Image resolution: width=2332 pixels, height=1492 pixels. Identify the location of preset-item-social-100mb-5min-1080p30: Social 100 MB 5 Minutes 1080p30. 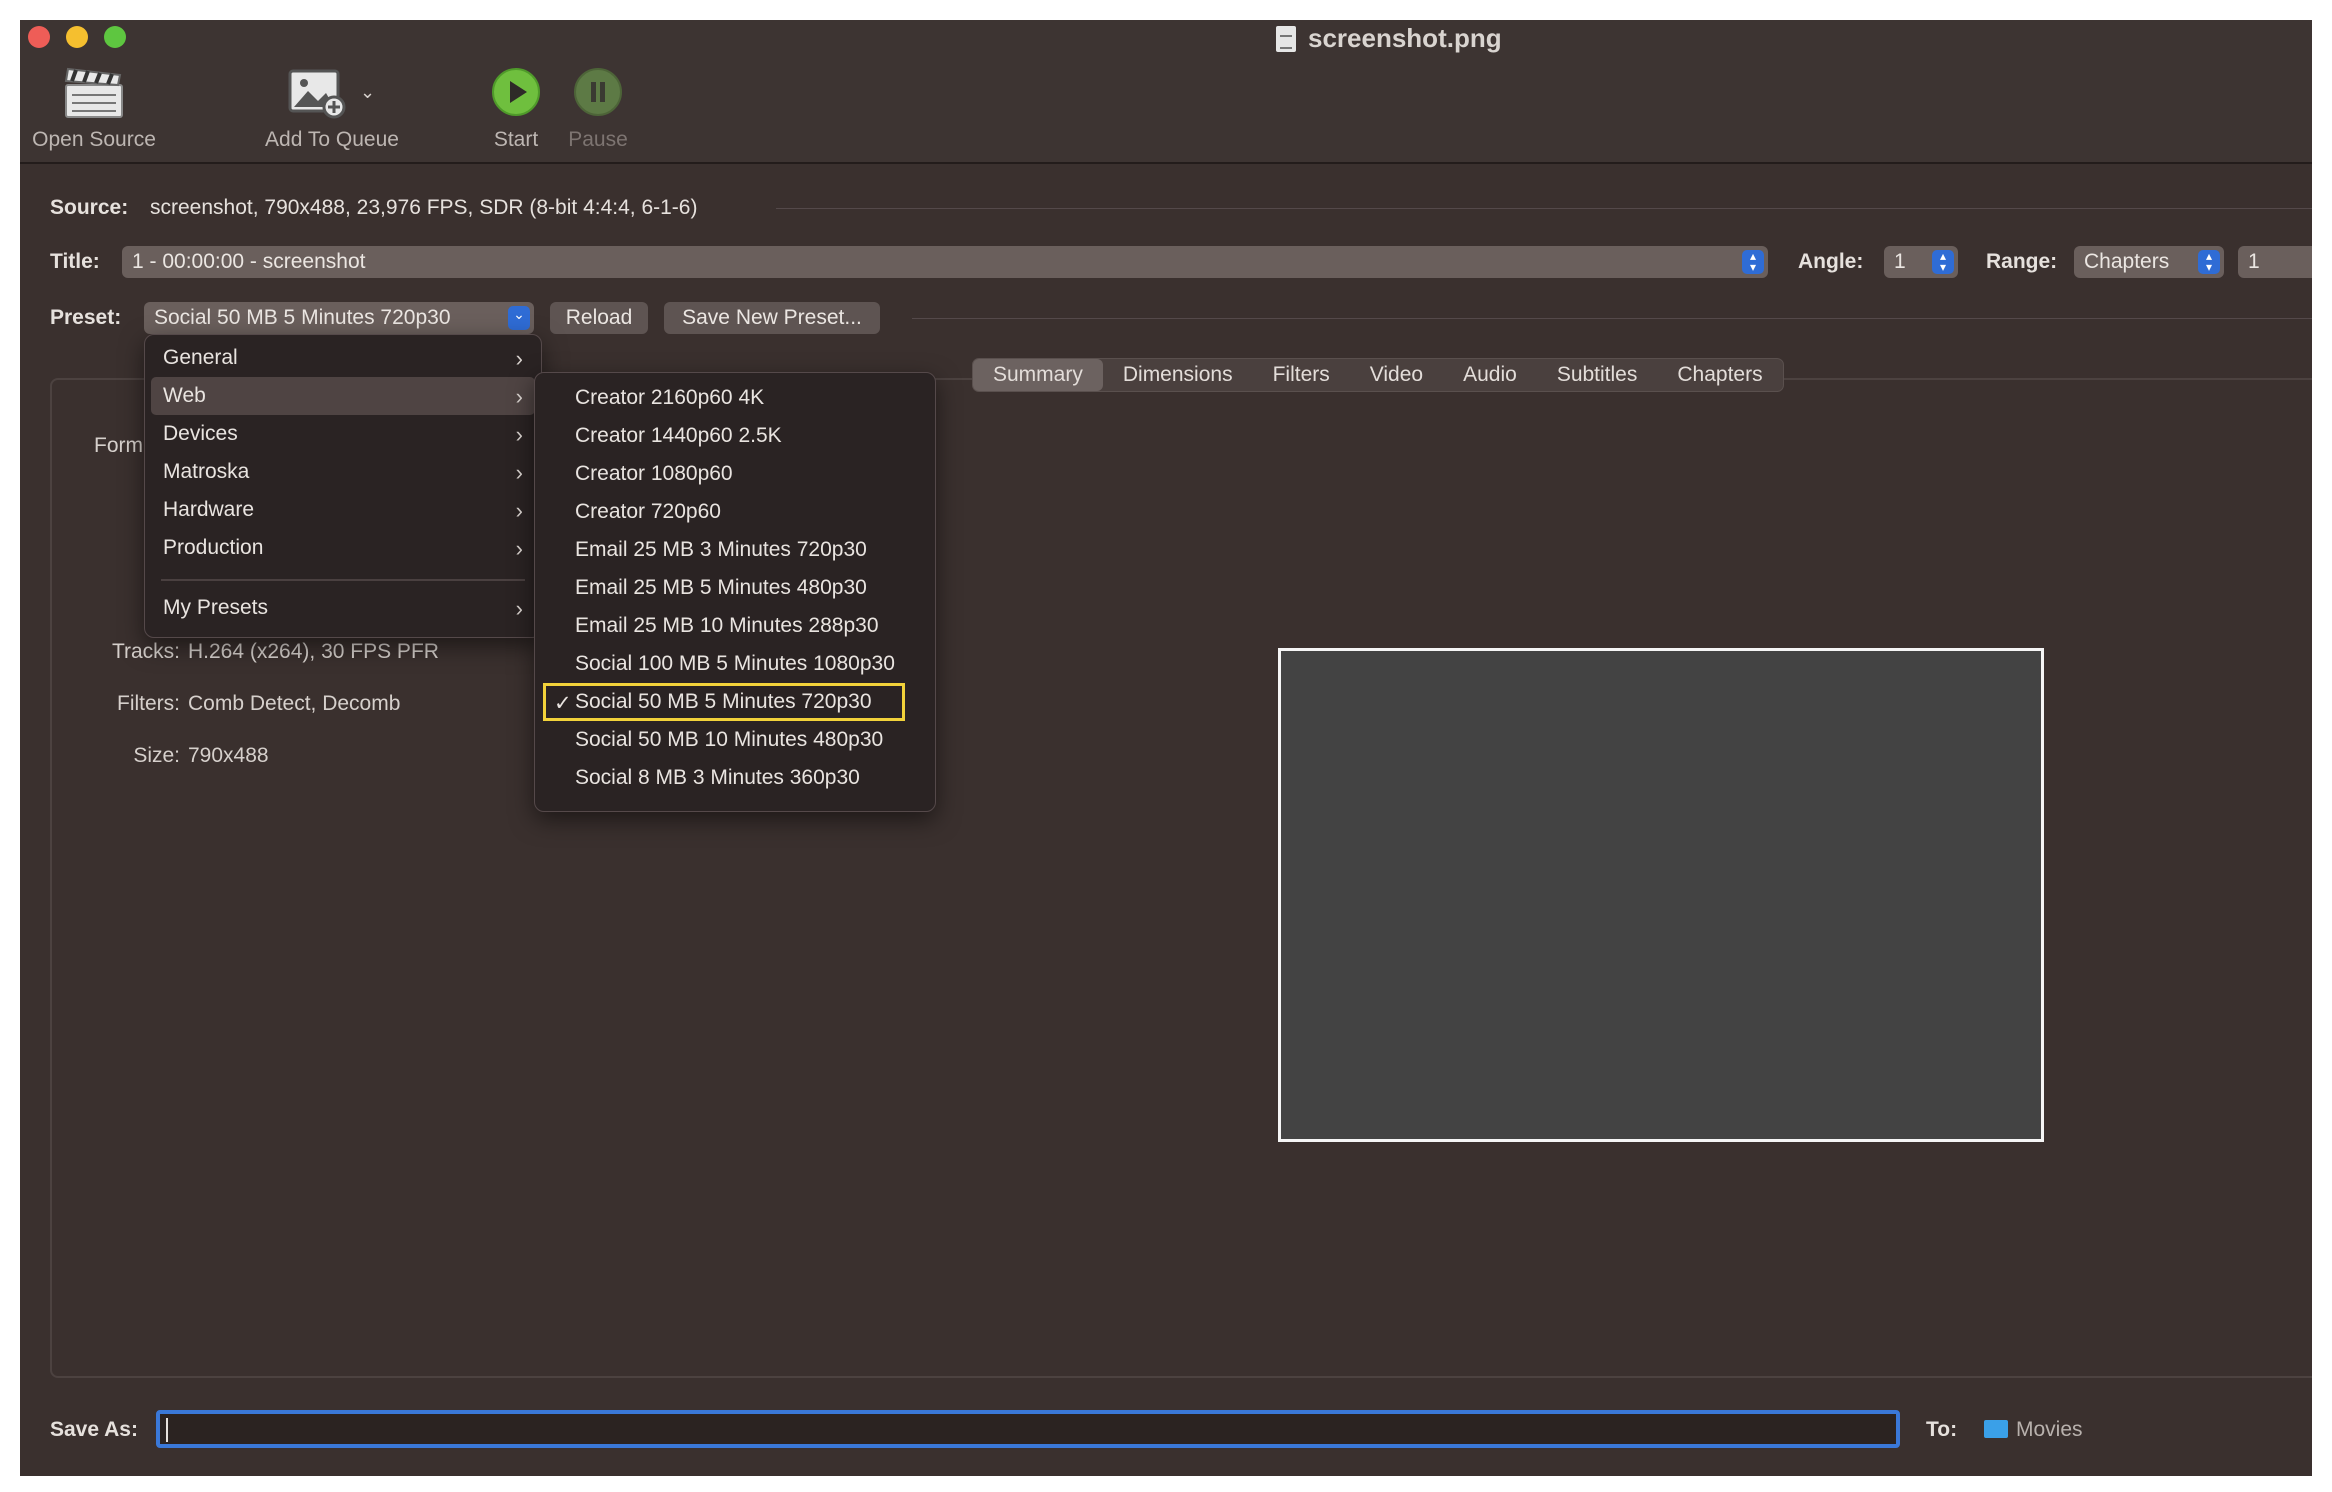
(735, 664).